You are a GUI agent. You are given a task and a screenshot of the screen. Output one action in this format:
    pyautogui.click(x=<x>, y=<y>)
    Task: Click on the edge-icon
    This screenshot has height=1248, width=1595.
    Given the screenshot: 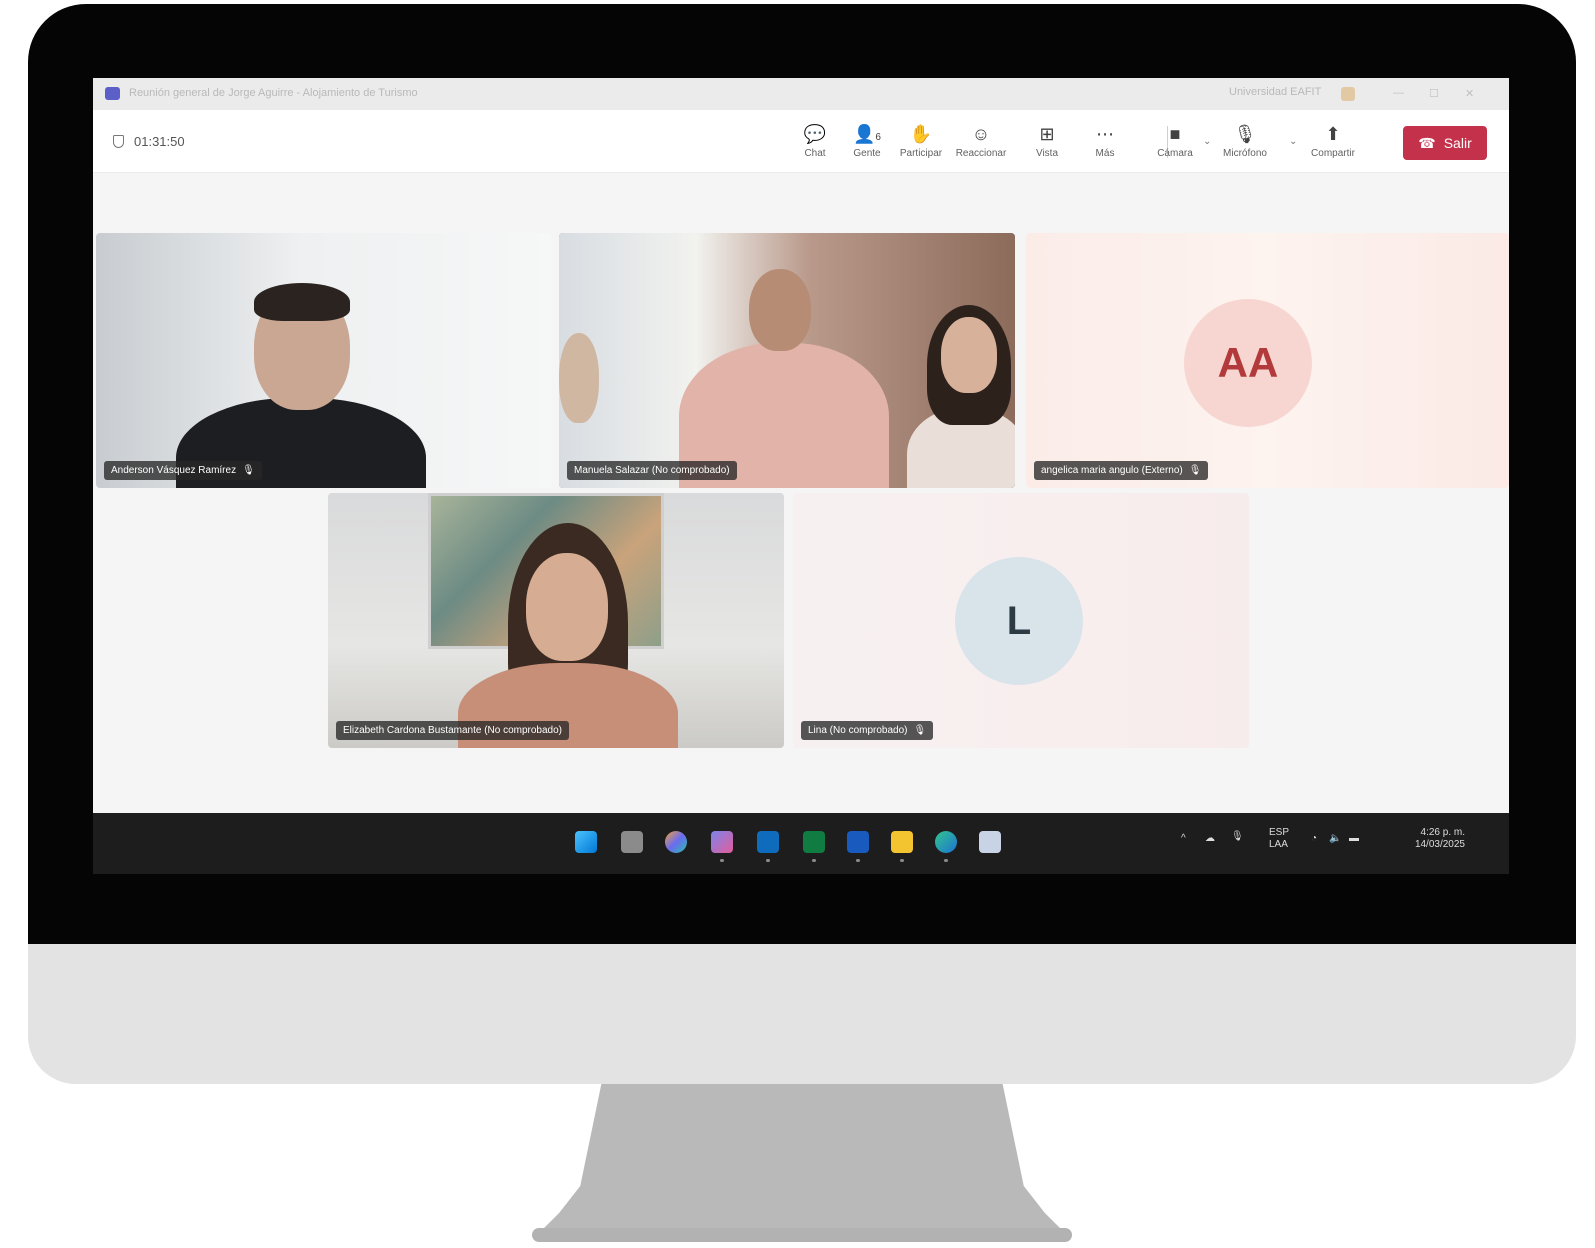 What is the action you would take?
    pyautogui.click(x=946, y=842)
    